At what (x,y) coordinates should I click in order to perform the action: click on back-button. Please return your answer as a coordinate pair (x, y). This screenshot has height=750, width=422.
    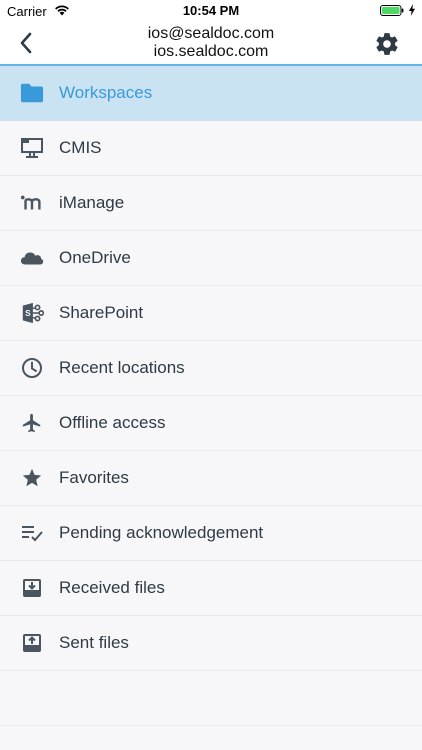
    Looking at the image, I should click on (26, 43).